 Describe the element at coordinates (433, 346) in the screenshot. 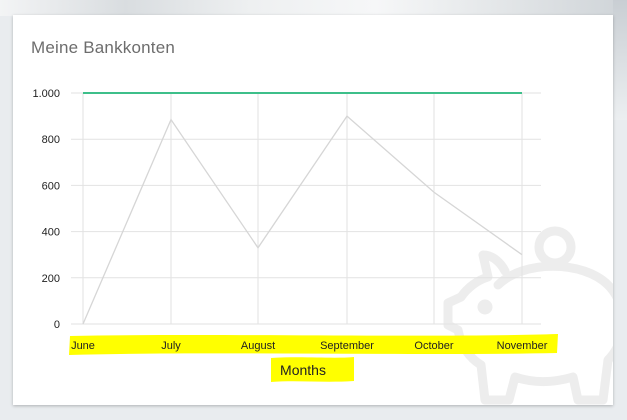

I see `x-tick-label: October` at that location.